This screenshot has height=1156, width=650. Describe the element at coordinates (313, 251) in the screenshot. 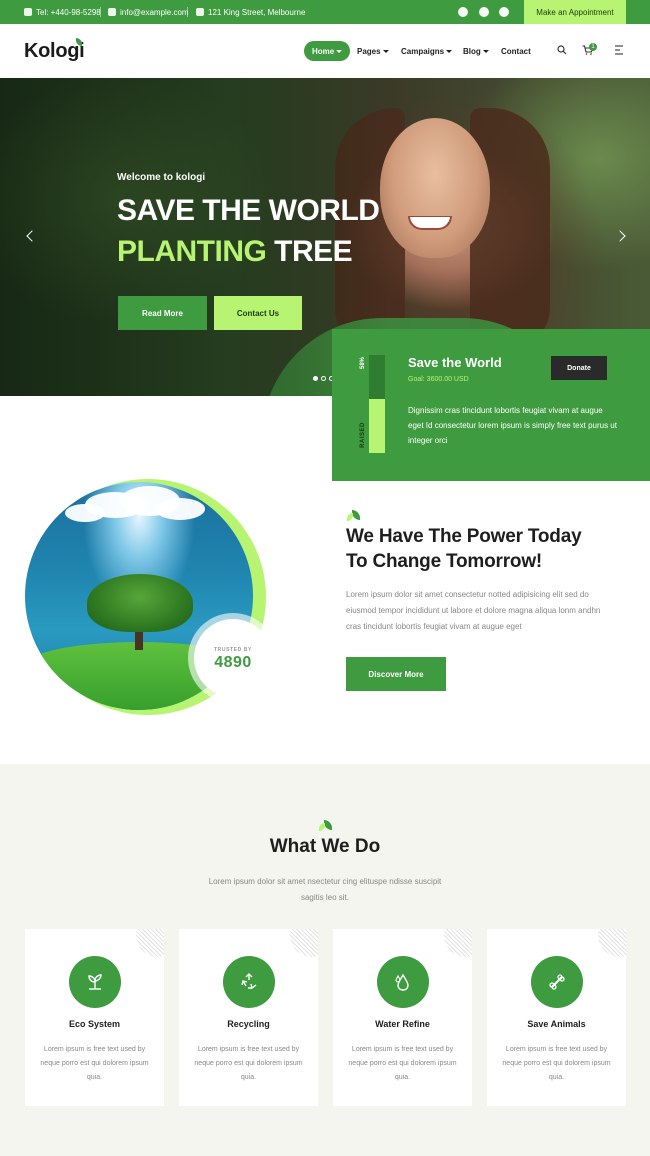

I see `hero-heading-rest: TREE` at that location.